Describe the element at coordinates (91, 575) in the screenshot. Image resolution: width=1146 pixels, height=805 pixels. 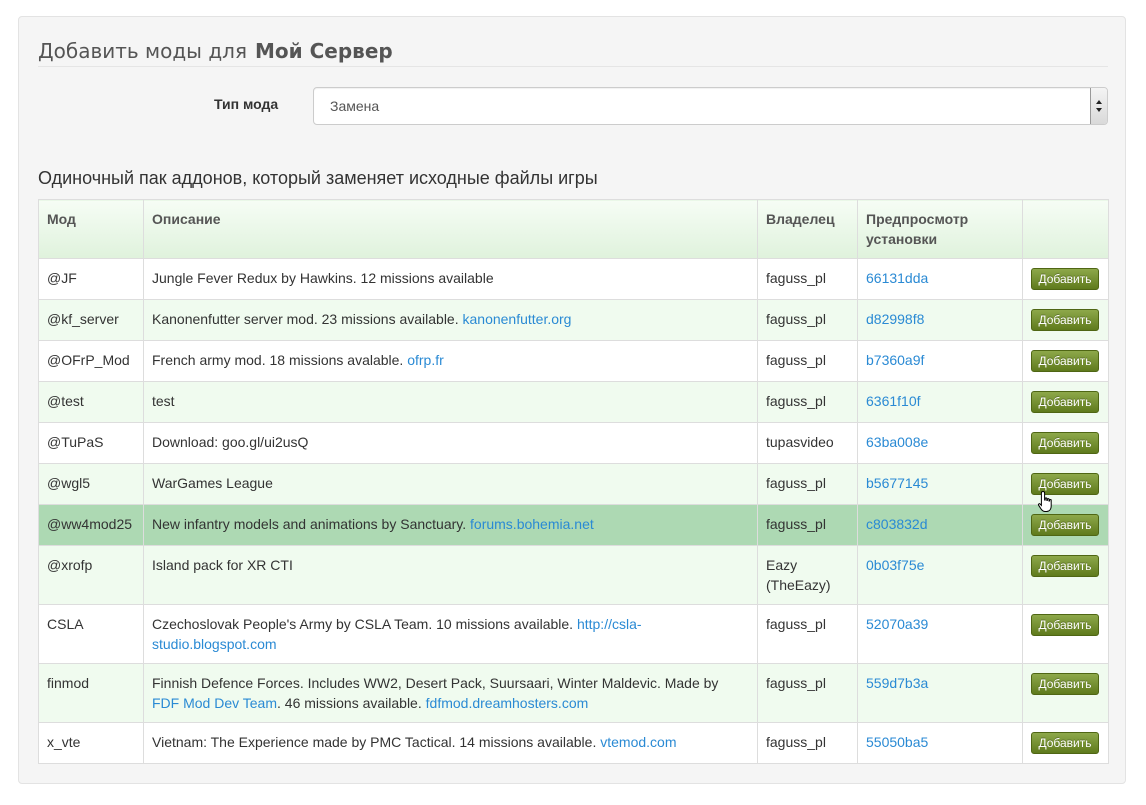
I see `mod-name: @xrofp` at that location.